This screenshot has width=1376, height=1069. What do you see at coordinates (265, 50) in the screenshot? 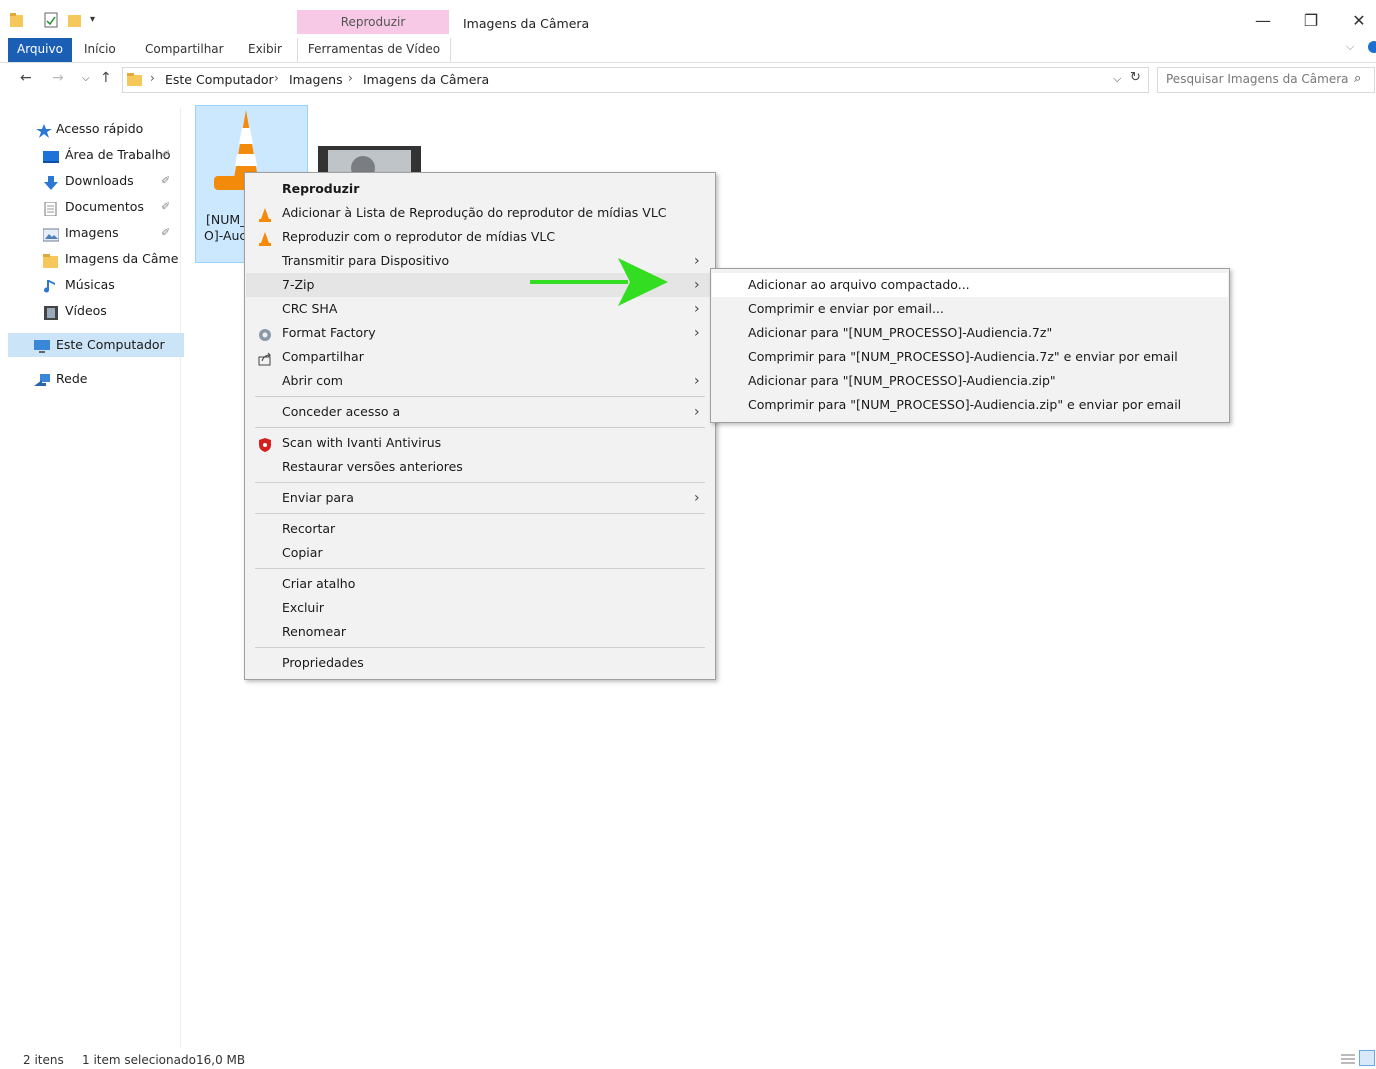
I see `tab-exibir: Exibir` at bounding box center [265, 50].